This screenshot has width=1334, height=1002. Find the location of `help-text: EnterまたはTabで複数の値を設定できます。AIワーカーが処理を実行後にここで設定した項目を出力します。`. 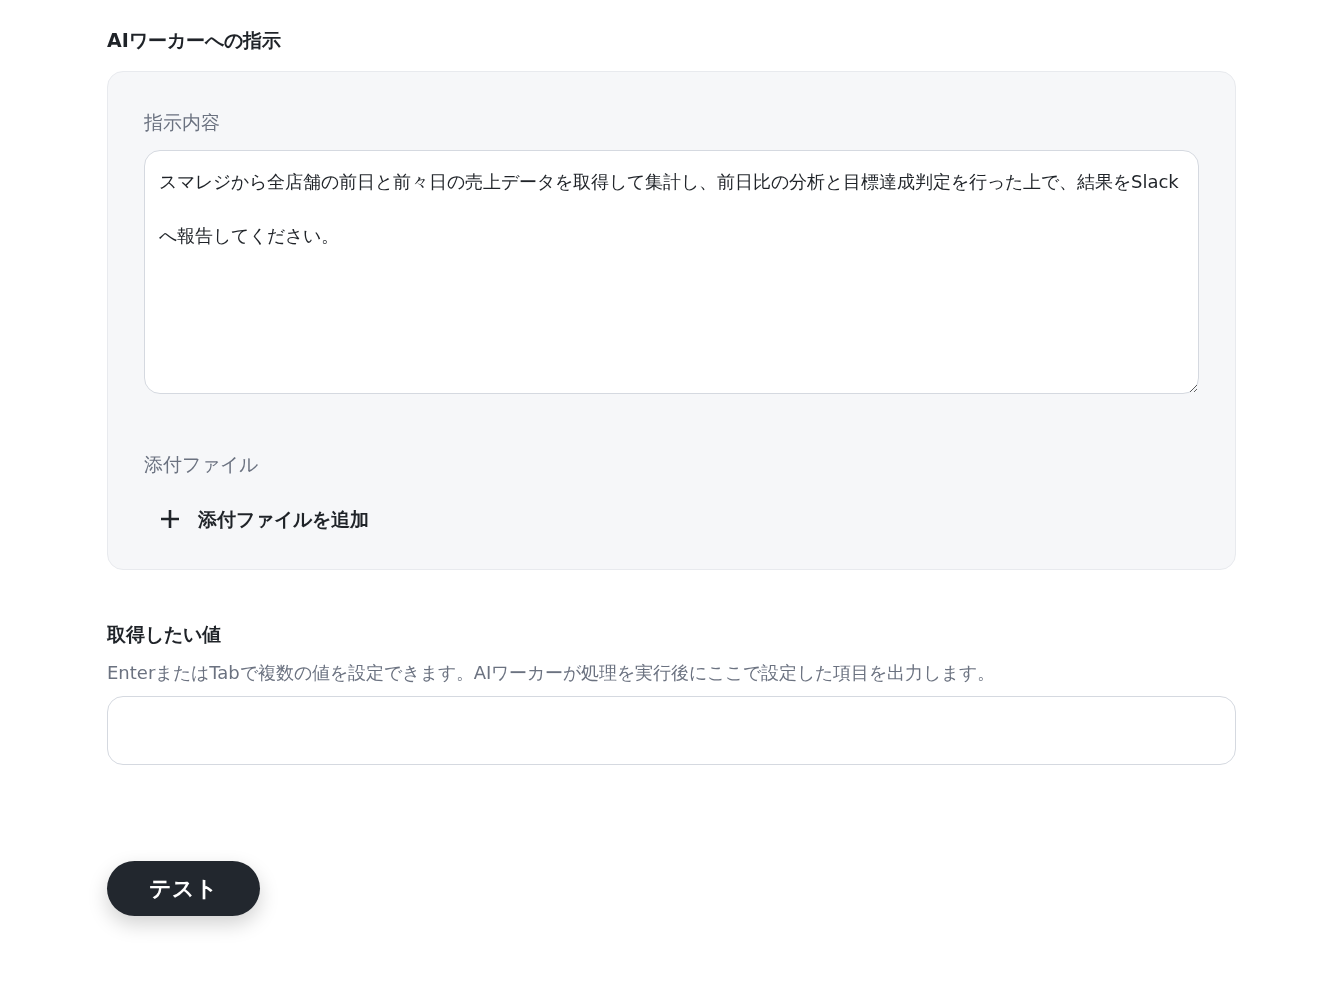

help-text: EnterまたはTabで複数の値を設定できます。AIワーカーが処理を実行後にここで設定した項目を出力します。 is located at coordinates (552, 672).